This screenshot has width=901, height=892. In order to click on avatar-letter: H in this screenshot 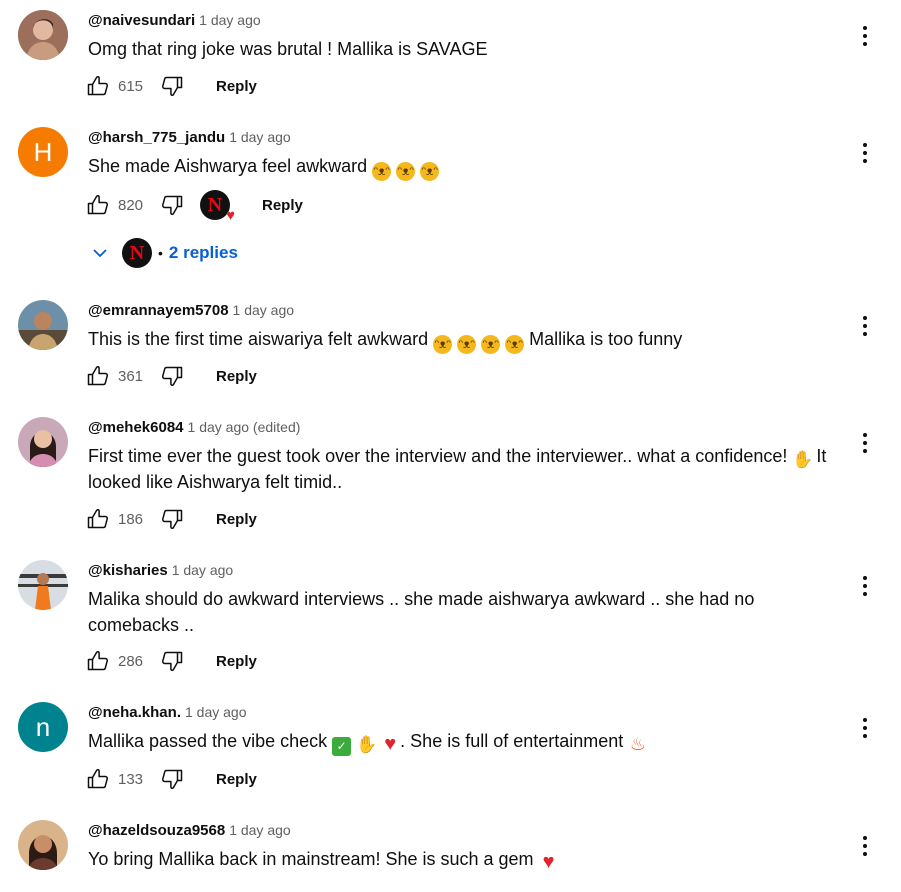, I will do `click(43, 151)`.